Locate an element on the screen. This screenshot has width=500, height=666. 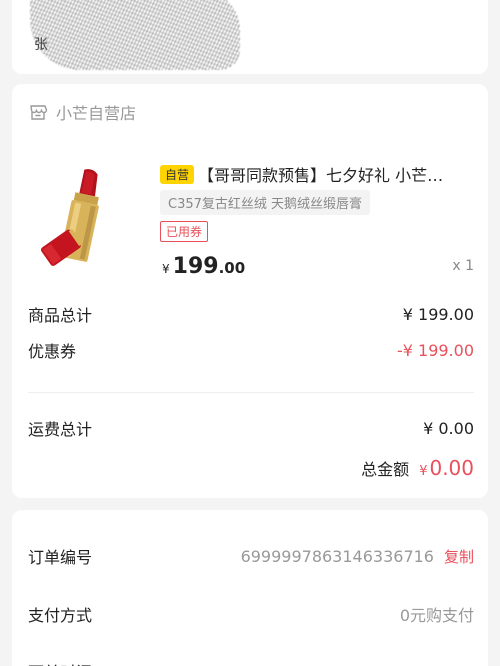
payment-method-row: 支付方式 0元购支付 is located at coordinates (251, 614).